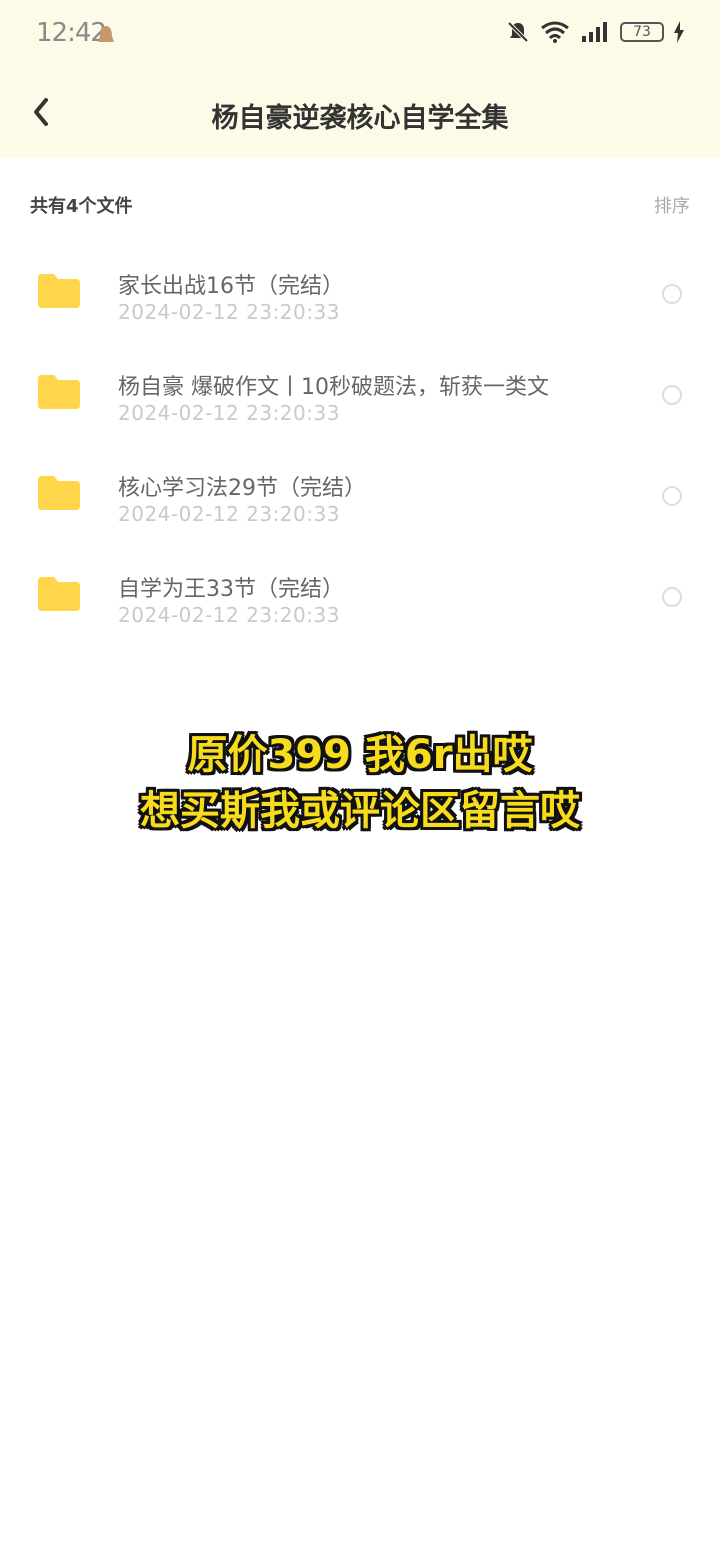 This screenshot has height=1562, width=720. What do you see at coordinates (642, 32) in the screenshot?
I see `battery-icon: 73` at bounding box center [642, 32].